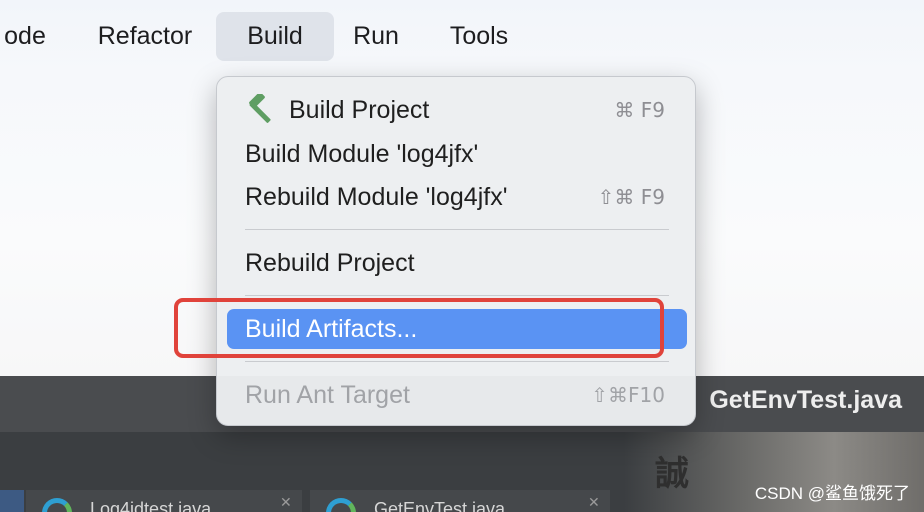 The height and width of the screenshot is (512, 924). I want to click on menu-item-rebuild-module: Rebuild Module 'log4jfx' ⇧⌘ F9, so click(457, 197).